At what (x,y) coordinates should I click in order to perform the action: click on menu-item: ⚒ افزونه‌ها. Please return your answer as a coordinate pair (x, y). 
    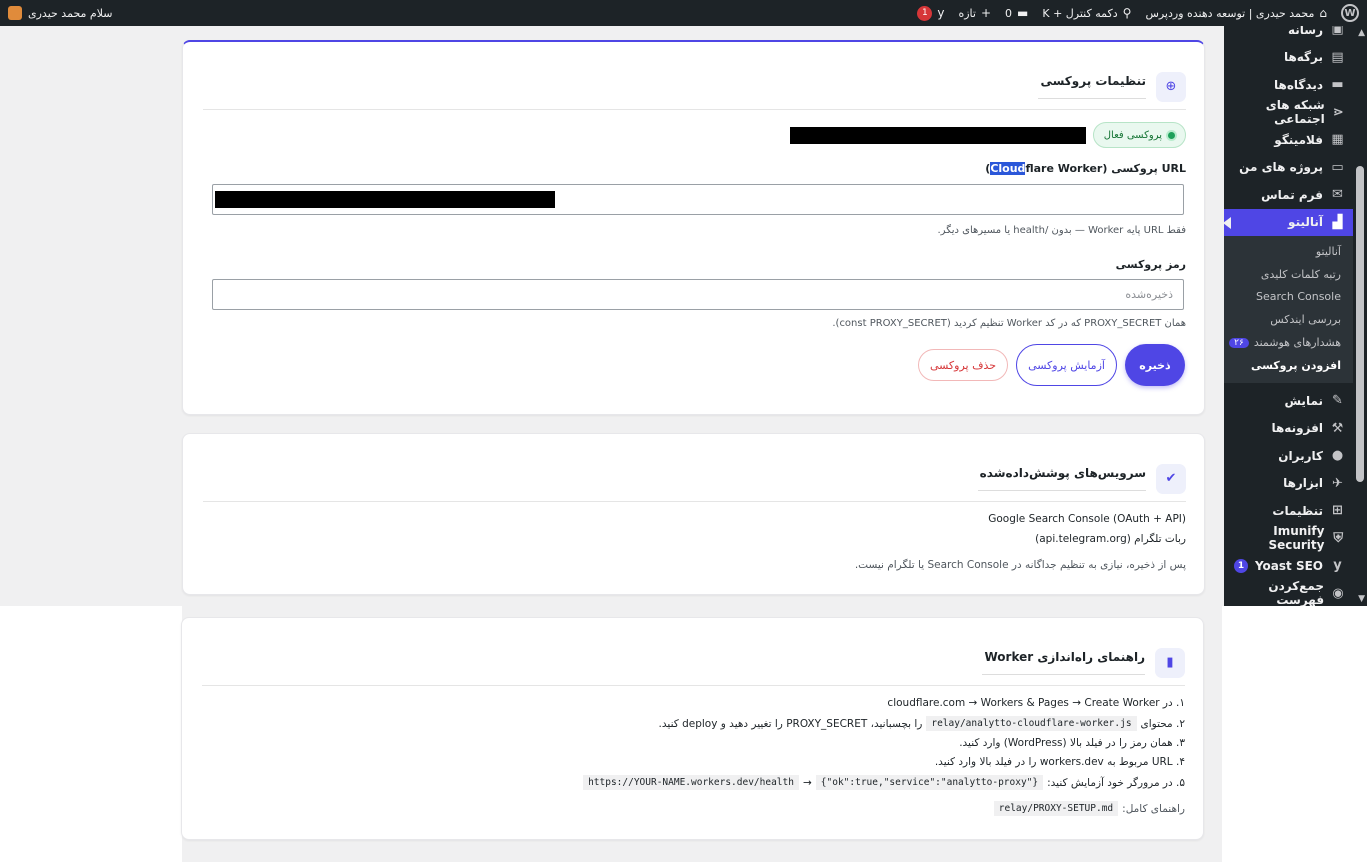
    Looking at the image, I should click on (1288, 428).